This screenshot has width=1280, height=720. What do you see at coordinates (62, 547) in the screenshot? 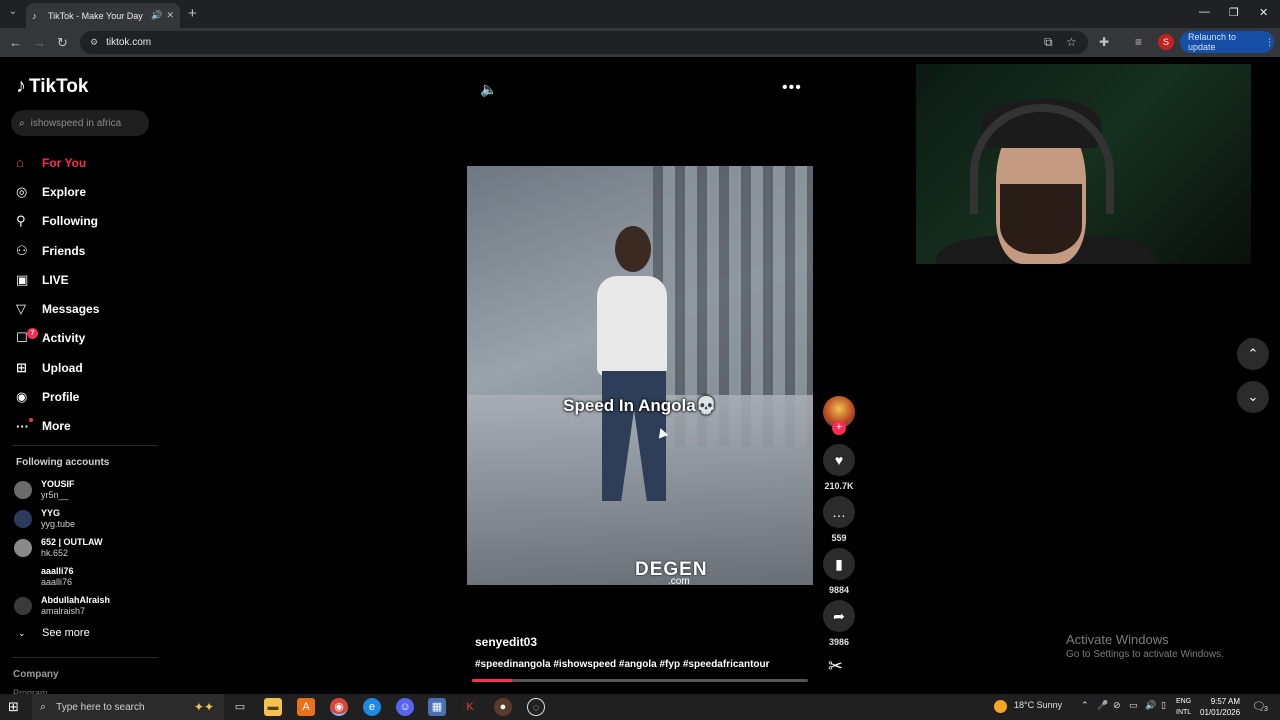
I see `following-account: 652 | OUTLAW hk.652` at bounding box center [62, 547].